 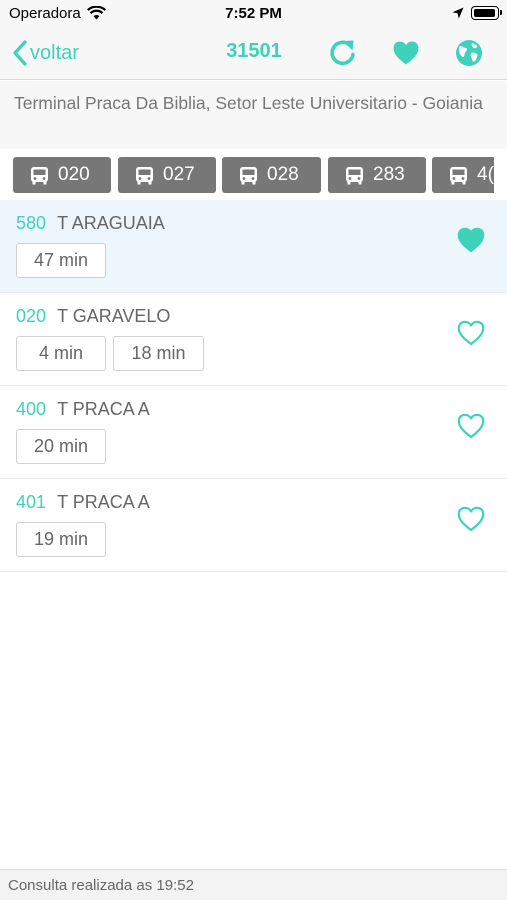 What do you see at coordinates (469, 53) in the screenshot?
I see `globe-icon` at bounding box center [469, 53].